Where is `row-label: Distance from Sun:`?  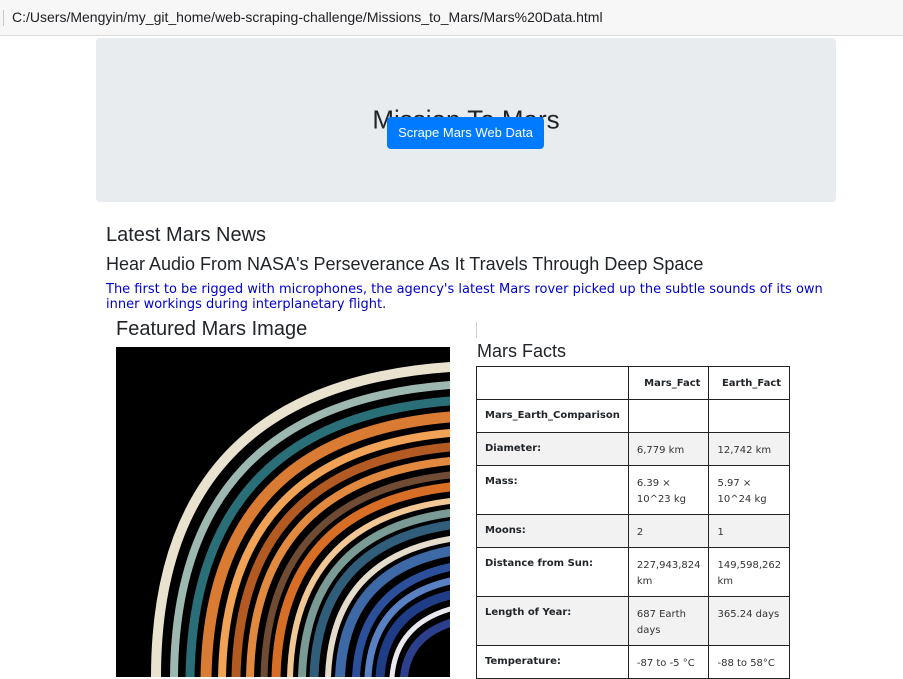
row-label: Distance from Sun: is located at coordinates (552, 572).